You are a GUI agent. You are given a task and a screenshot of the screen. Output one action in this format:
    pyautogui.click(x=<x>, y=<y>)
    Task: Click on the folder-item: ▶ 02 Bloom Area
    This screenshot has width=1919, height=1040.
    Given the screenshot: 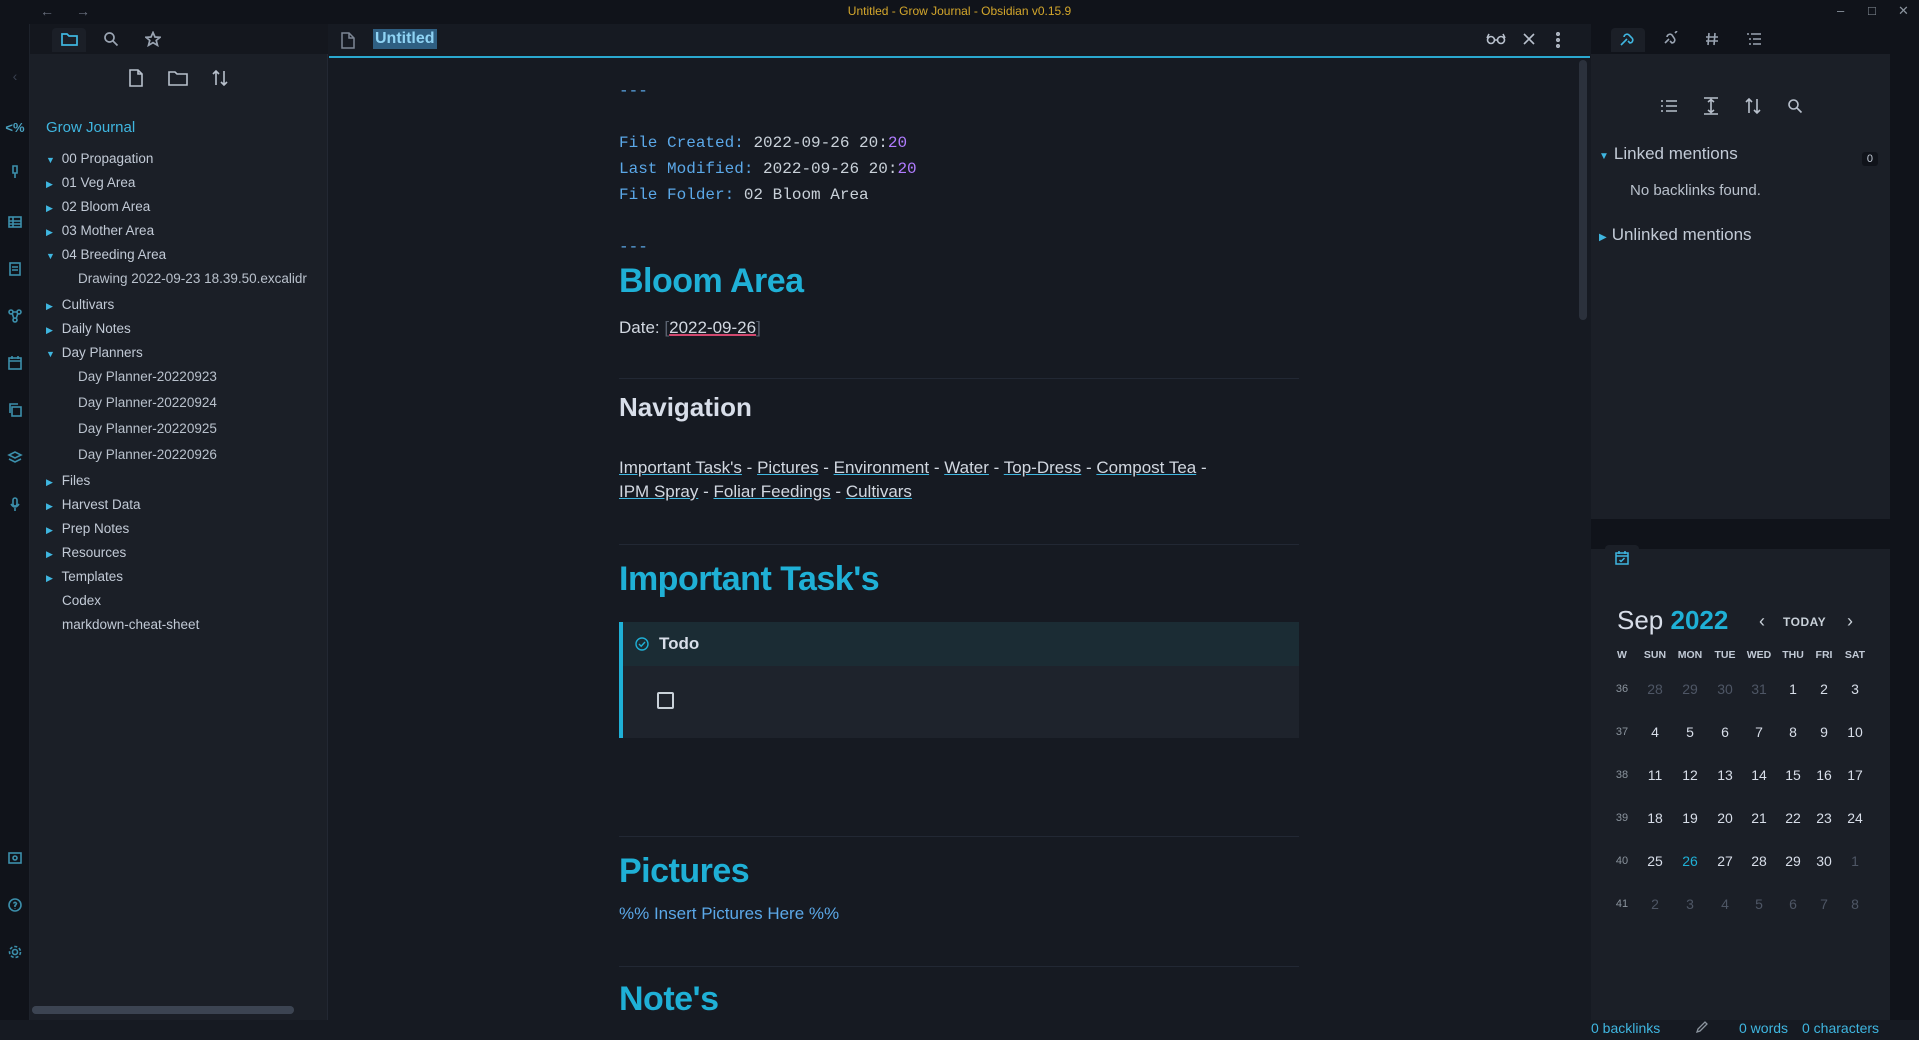 What is the action you would take?
    pyautogui.click(x=98, y=207)
    